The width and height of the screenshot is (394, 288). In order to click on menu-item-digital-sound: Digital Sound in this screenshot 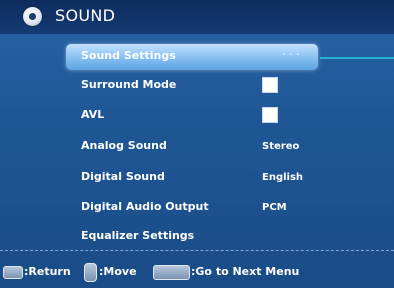, I will do `click(123, 176)`.